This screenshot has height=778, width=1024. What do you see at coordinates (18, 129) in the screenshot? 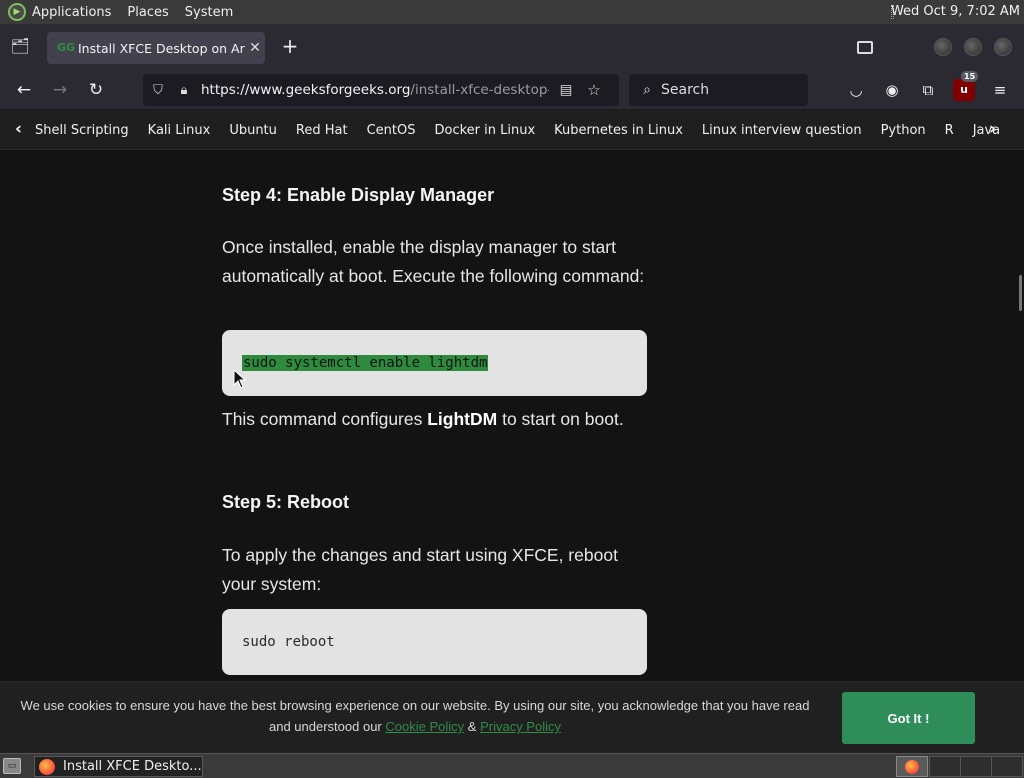
I see `scroll-left-chevron-icon: ‹` at bounding box center [18, 129].